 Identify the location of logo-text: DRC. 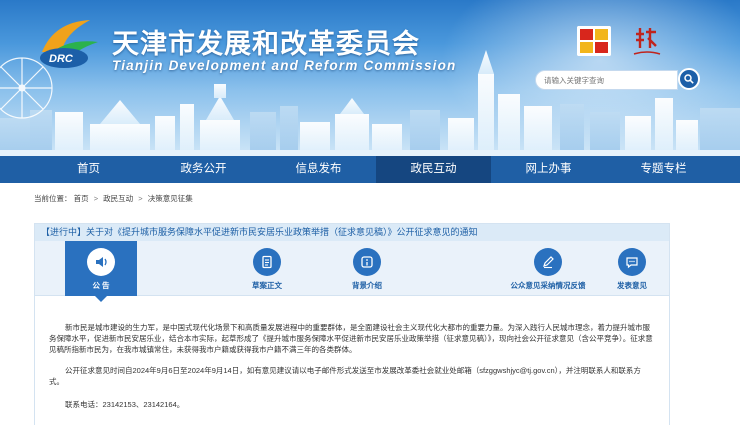
(61, 59).